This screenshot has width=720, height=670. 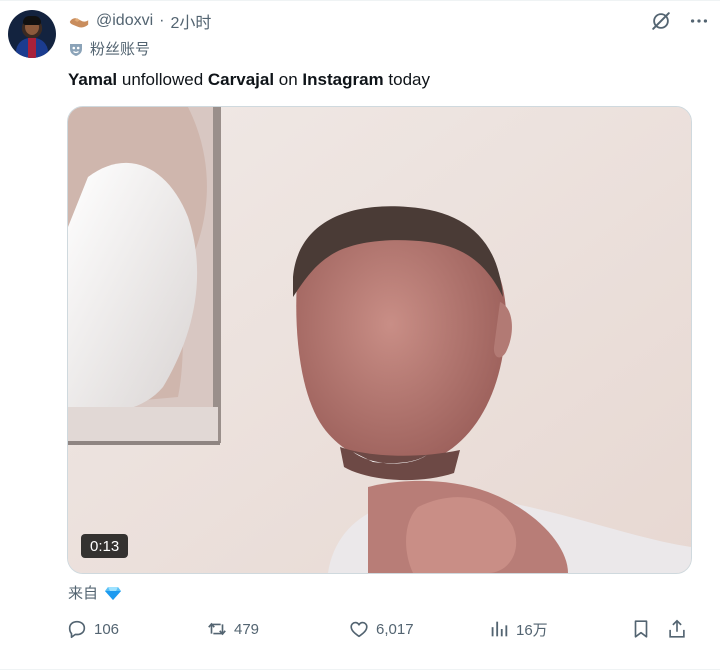 I want to click on mask-icon, so click(x=76, y=49).